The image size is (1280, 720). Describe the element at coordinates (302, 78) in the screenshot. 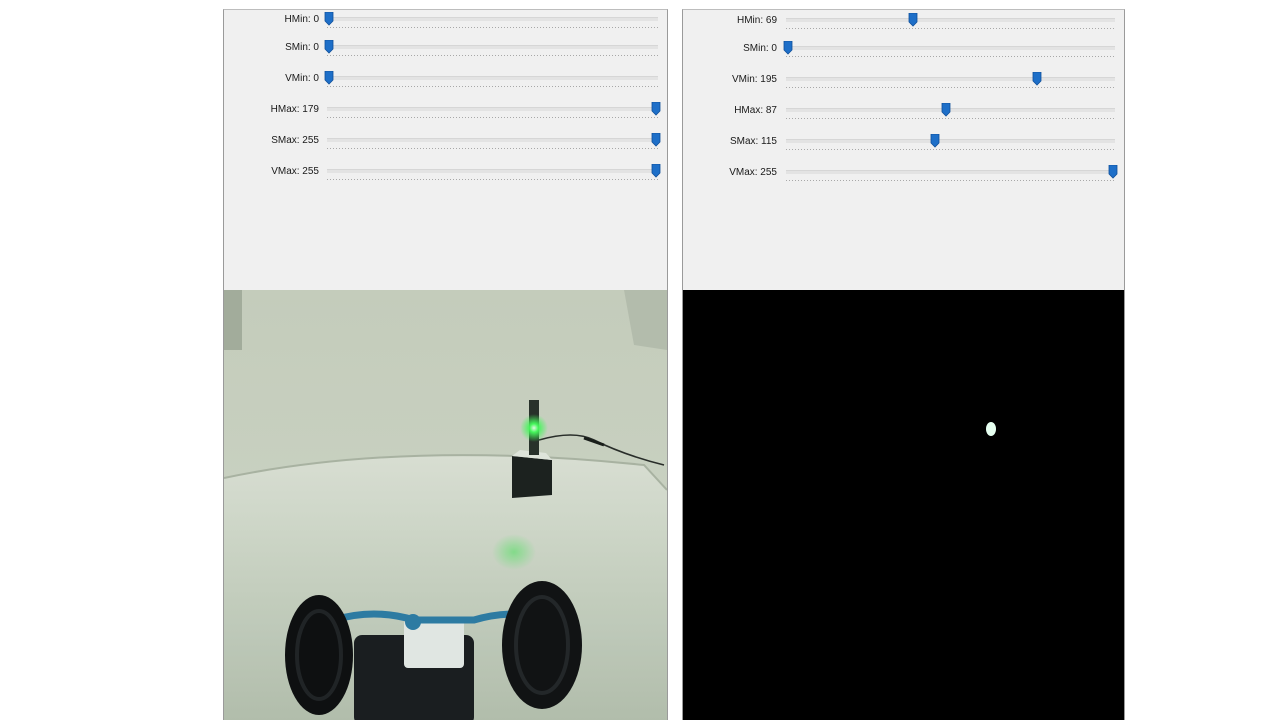

I see `trackbar-label-vmin: VMin: 0` at that location.